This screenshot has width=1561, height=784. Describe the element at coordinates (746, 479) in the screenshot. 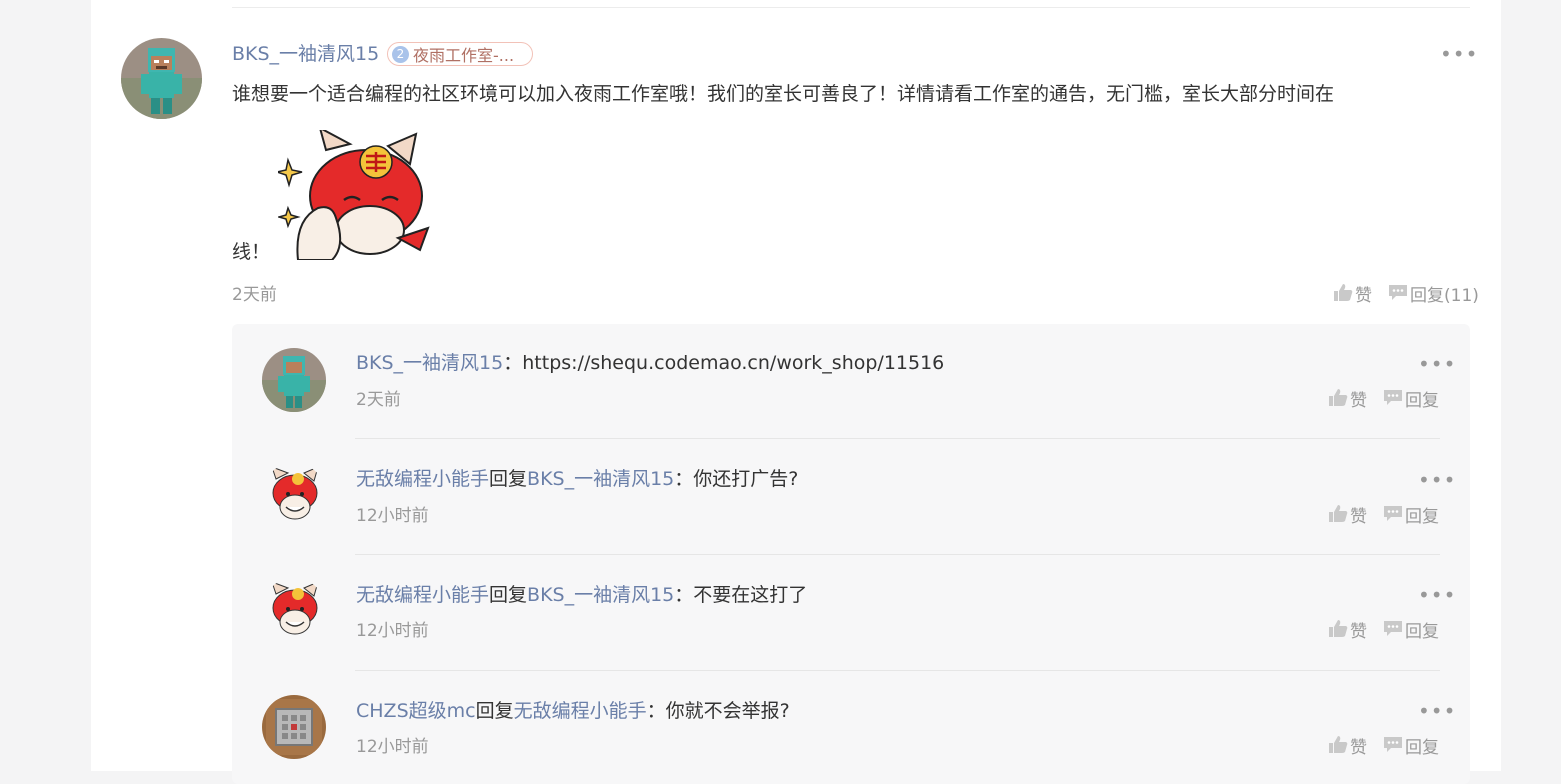

I see `reply-text: 你还打广告?` at that location.